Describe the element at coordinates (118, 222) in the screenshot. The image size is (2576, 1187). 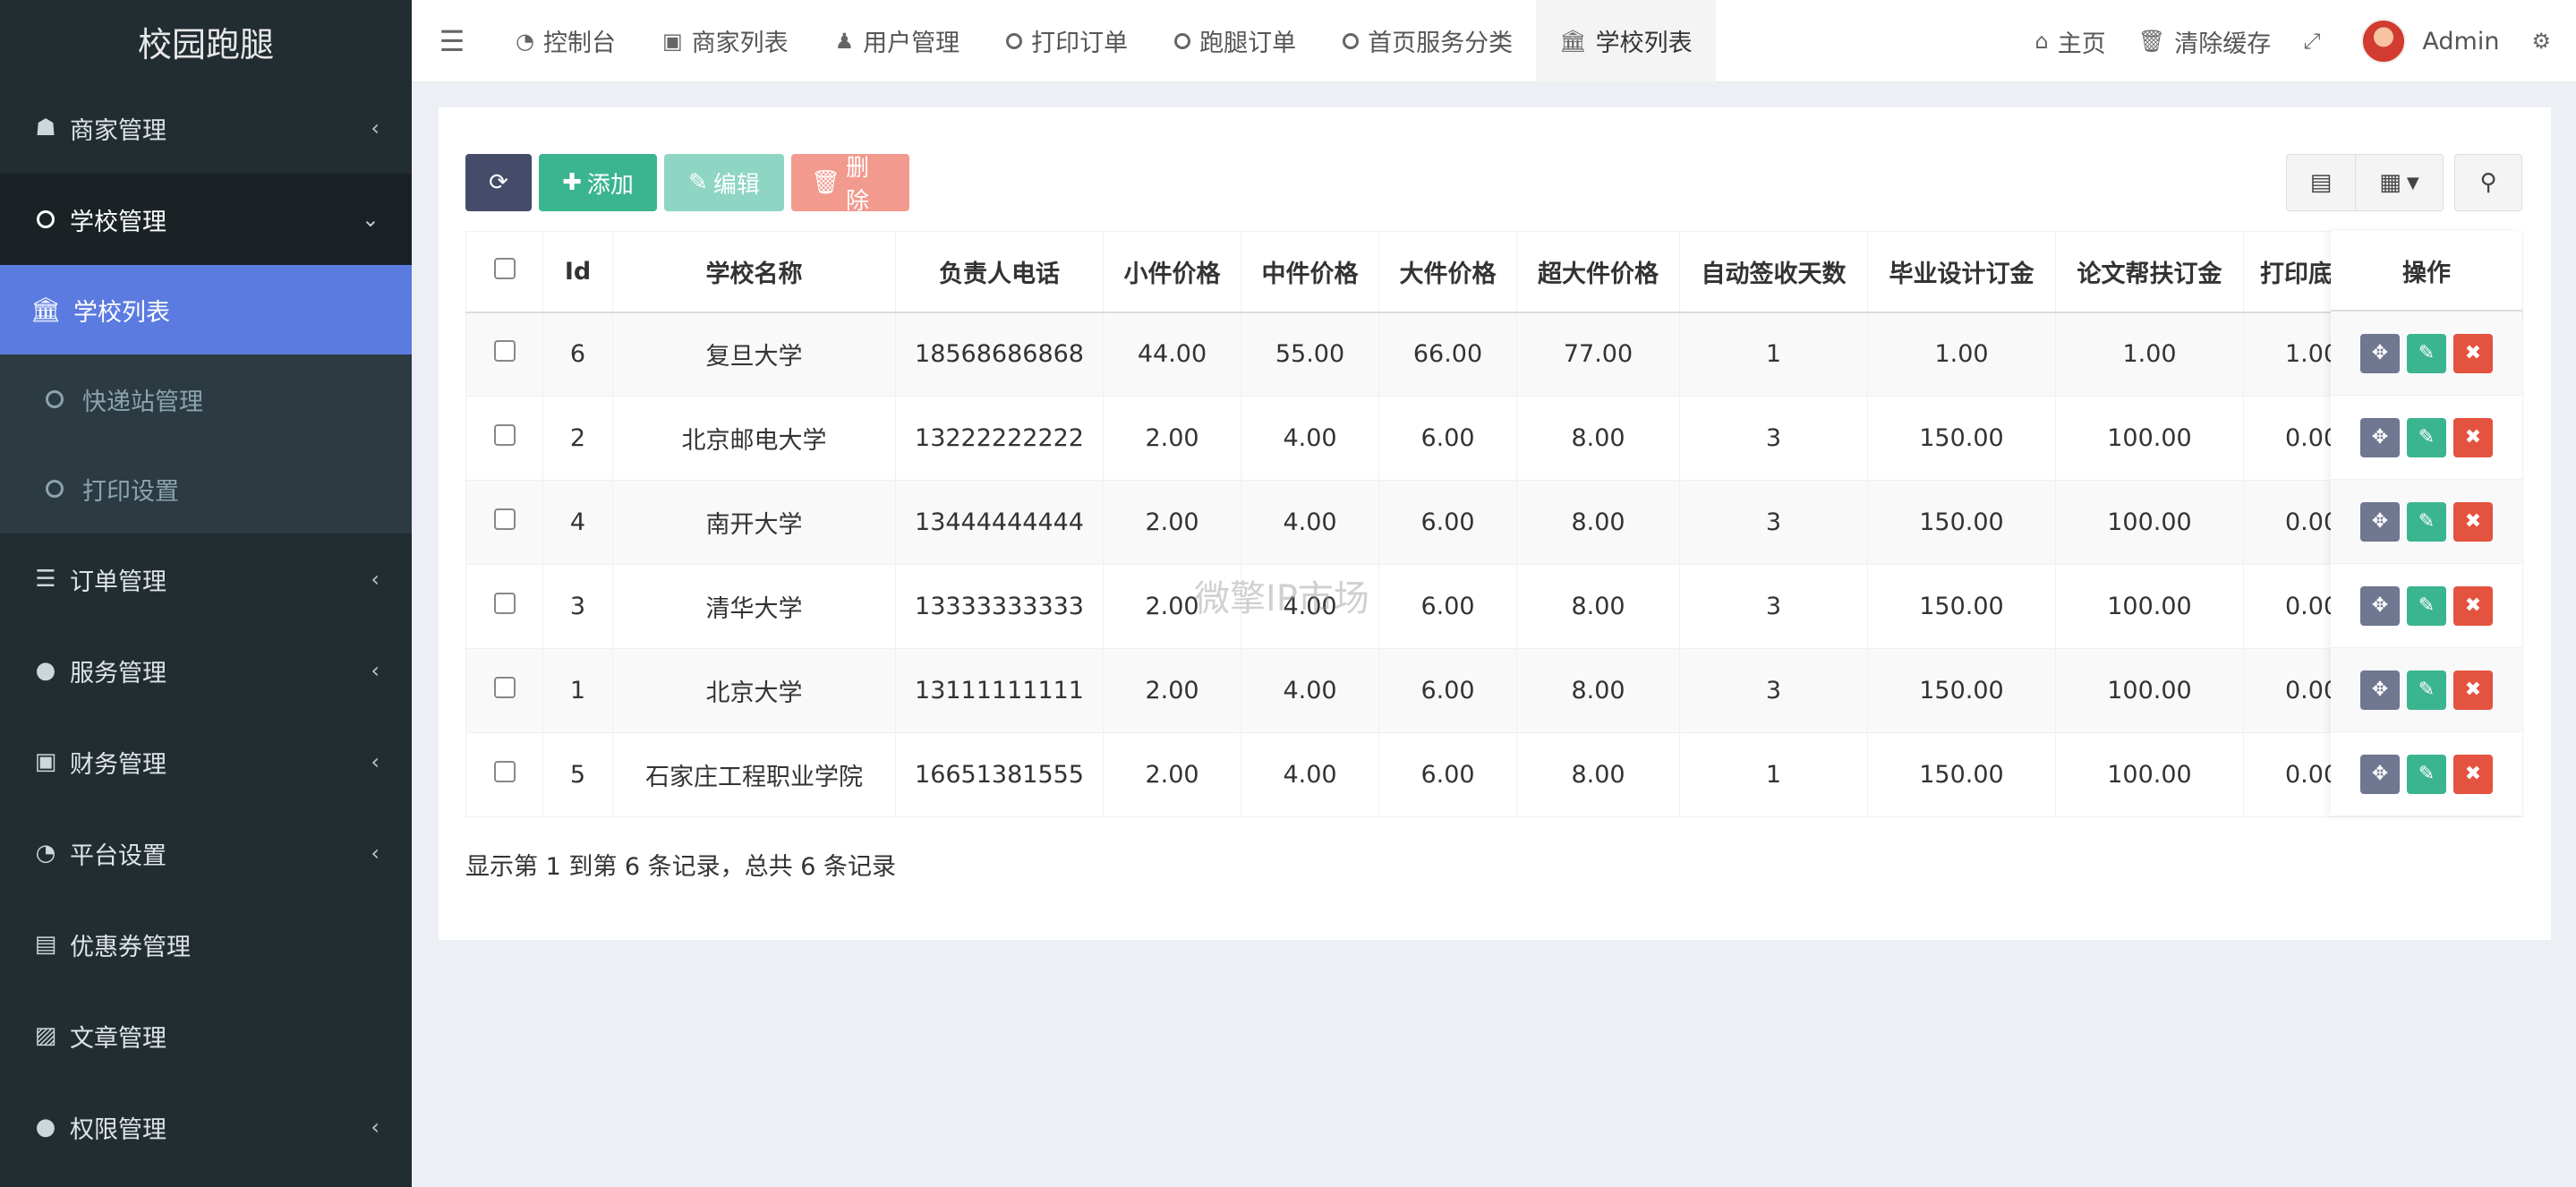
I see `sidebar-item-label: 学校管理` at that location.